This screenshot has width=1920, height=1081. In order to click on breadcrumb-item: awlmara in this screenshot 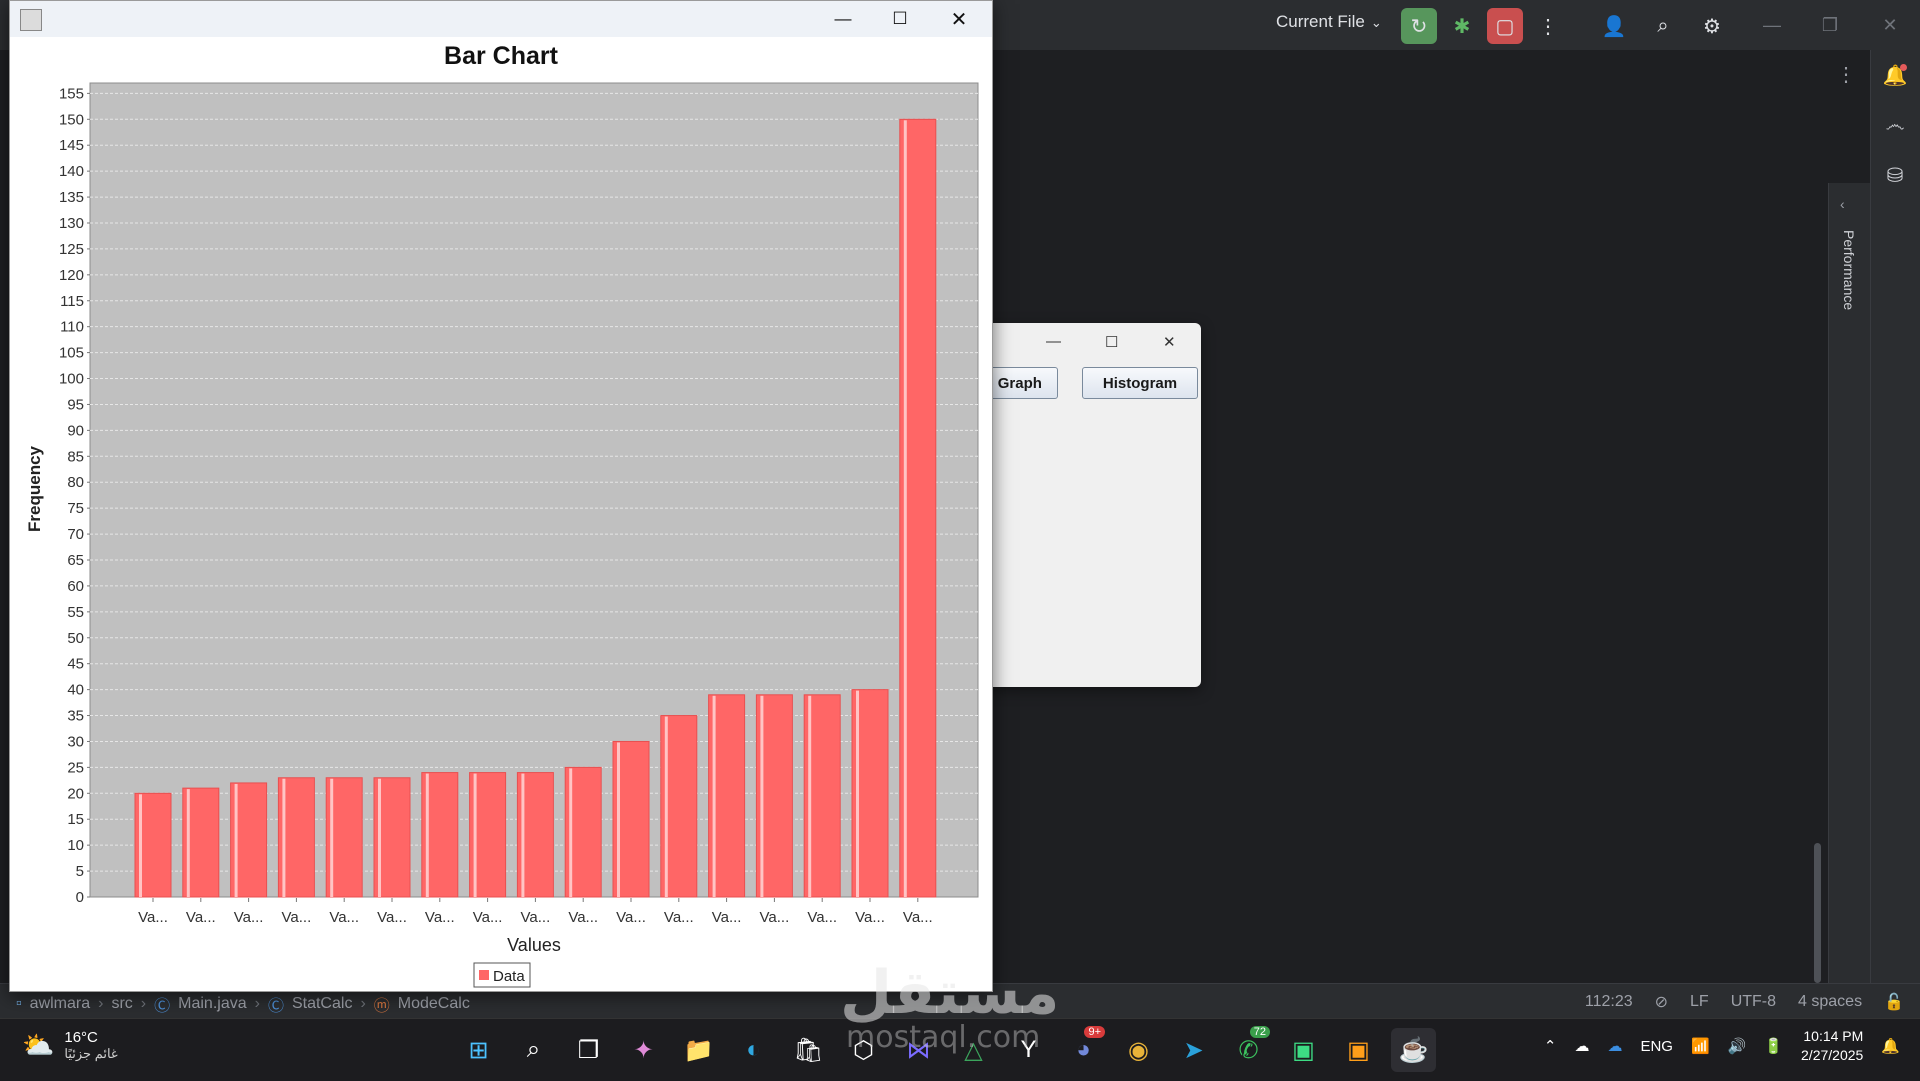, I will do `click(60, 1004)`.